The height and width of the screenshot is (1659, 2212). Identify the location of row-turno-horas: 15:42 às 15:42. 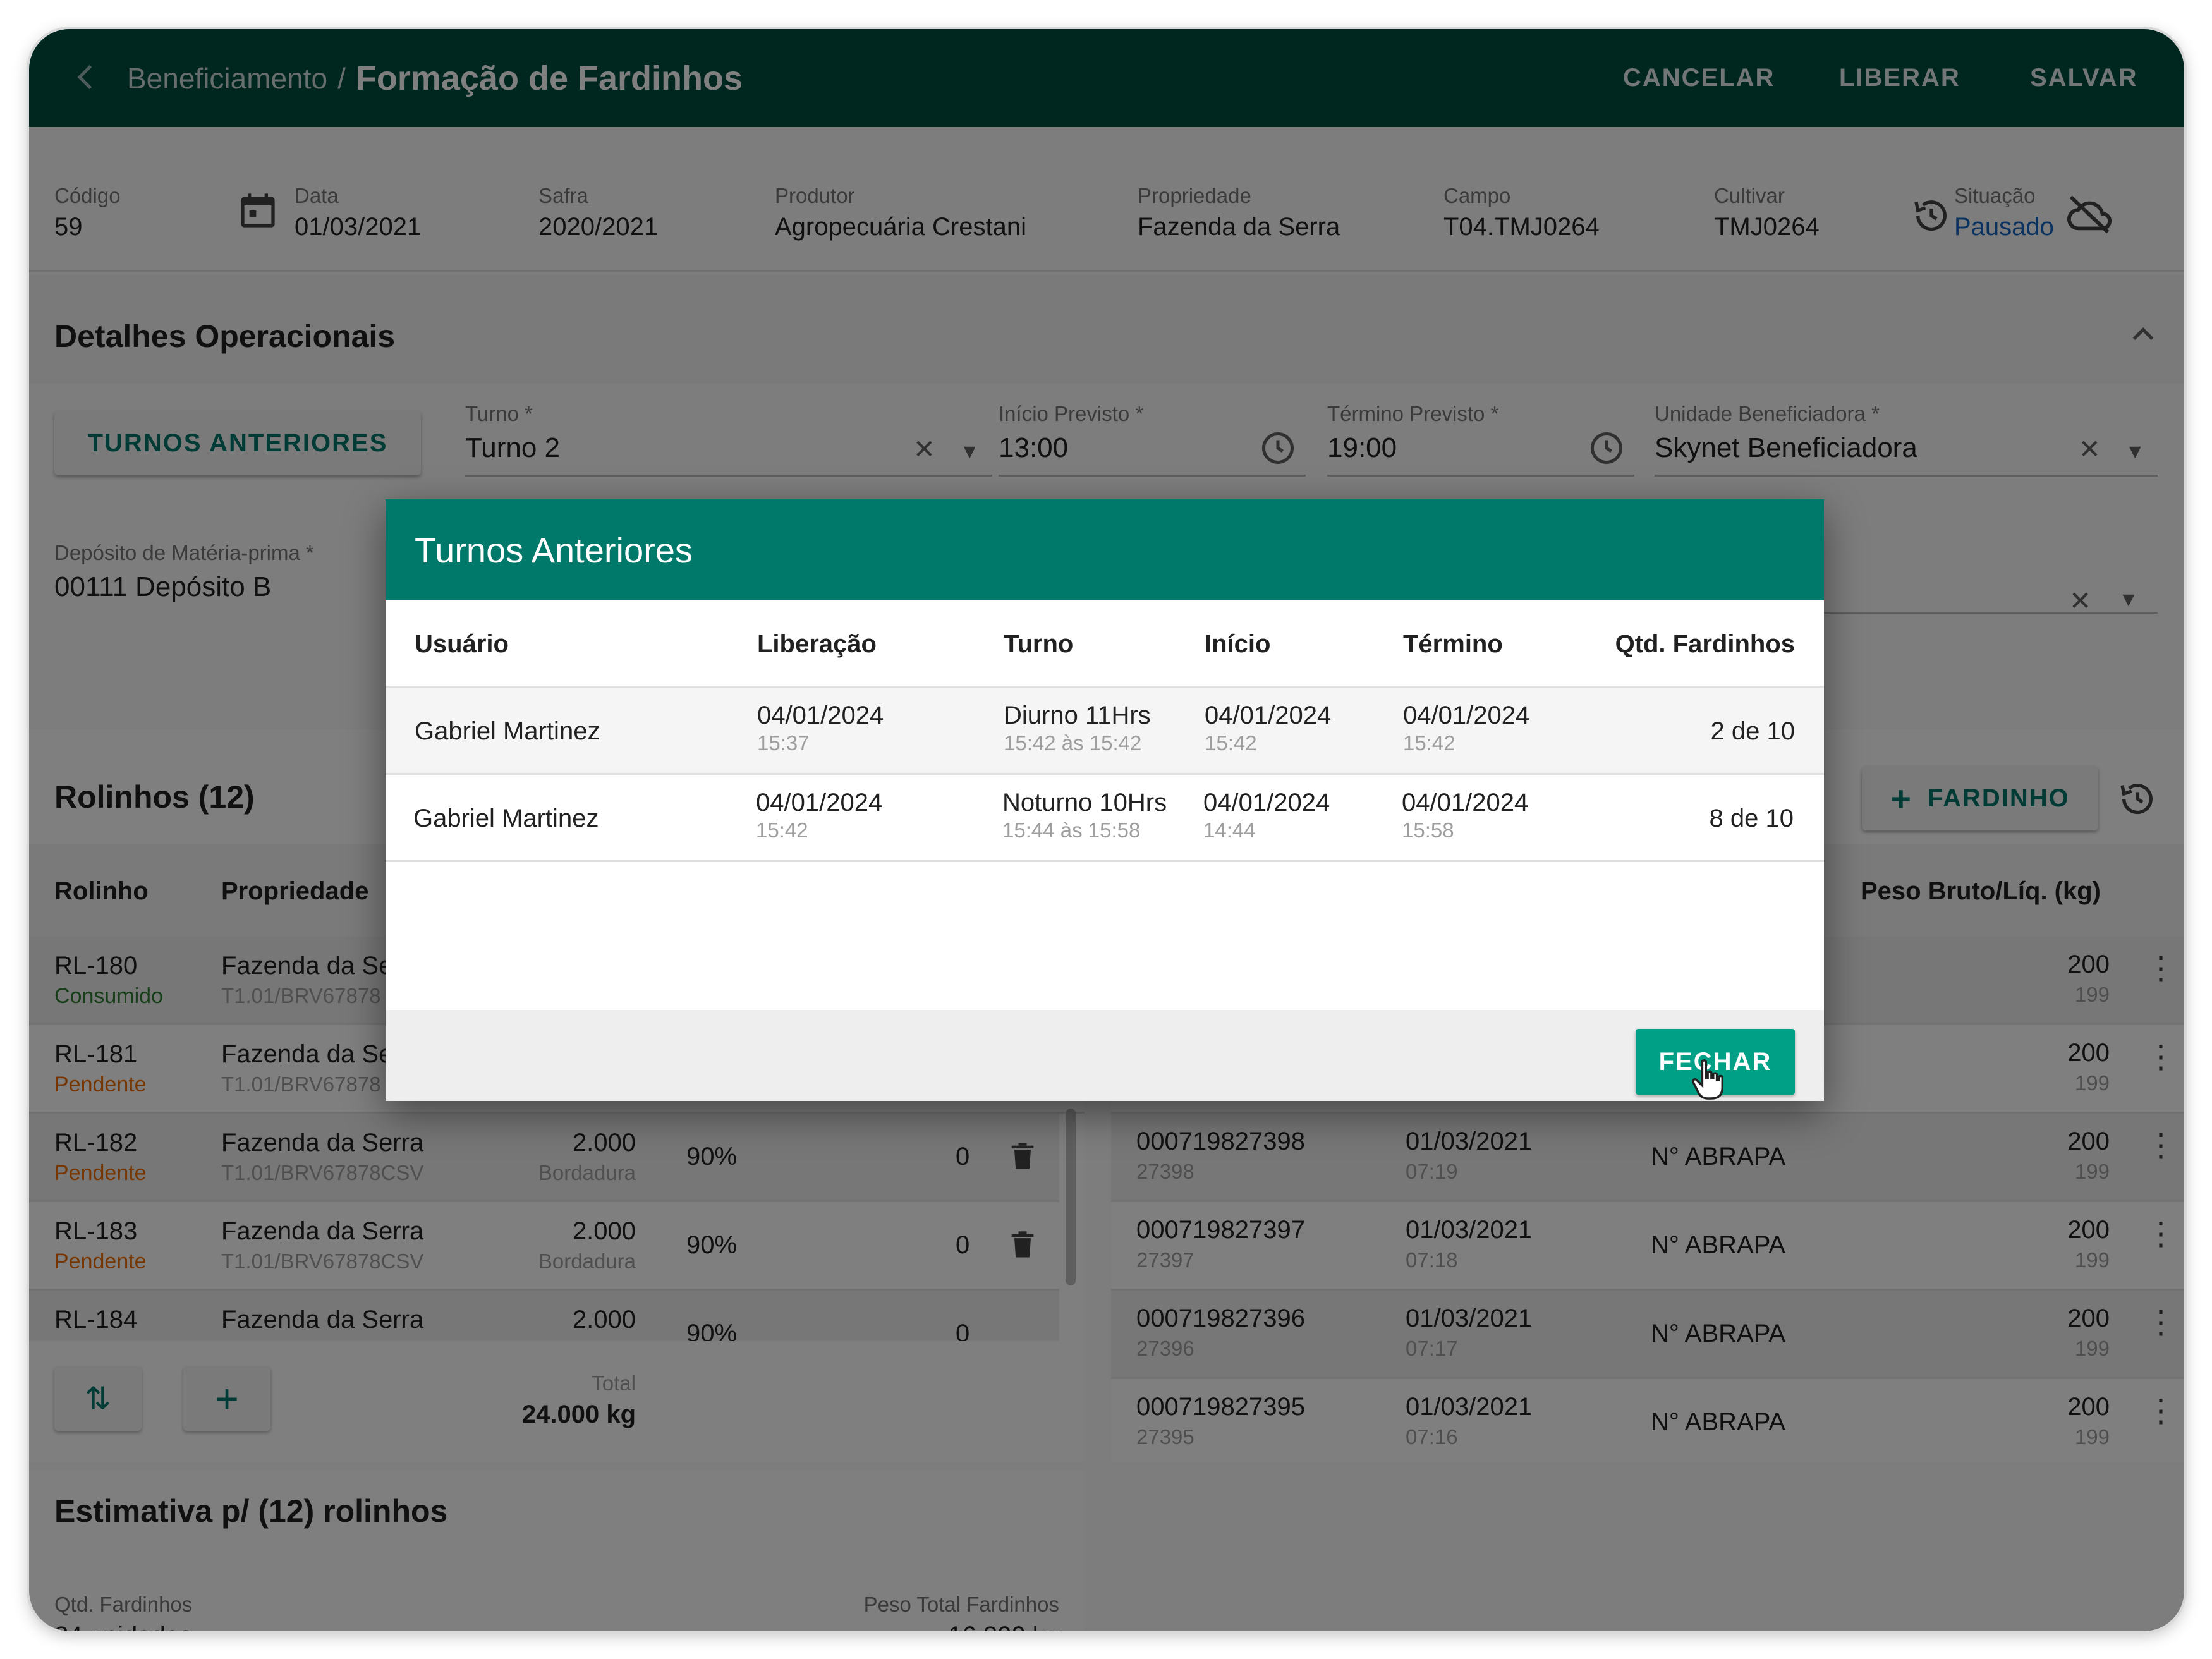
(1073, 743).